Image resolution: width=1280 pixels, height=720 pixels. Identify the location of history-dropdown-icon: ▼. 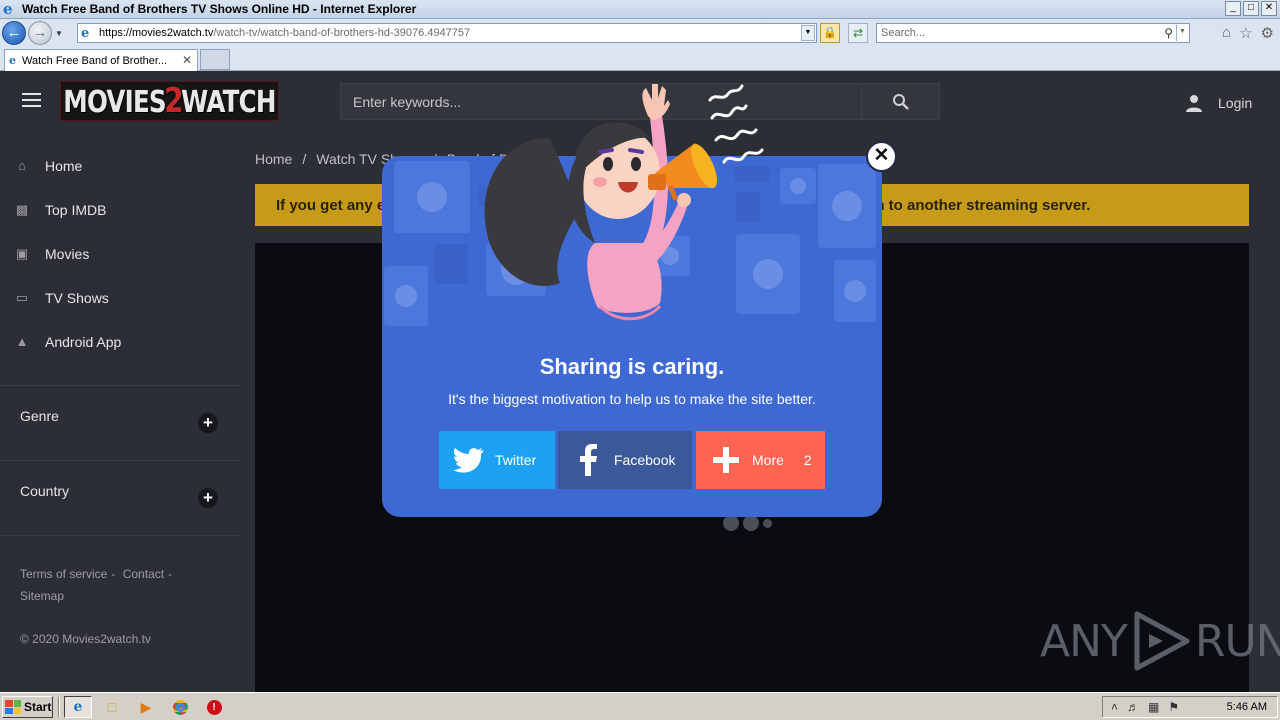
(59, 33).